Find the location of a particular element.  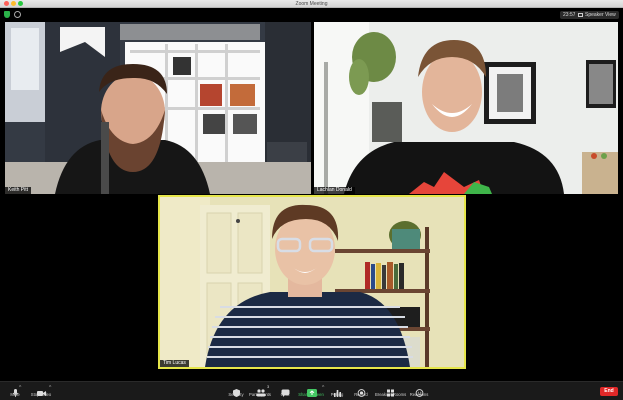

people-icon is located at coordinates (260, 390).